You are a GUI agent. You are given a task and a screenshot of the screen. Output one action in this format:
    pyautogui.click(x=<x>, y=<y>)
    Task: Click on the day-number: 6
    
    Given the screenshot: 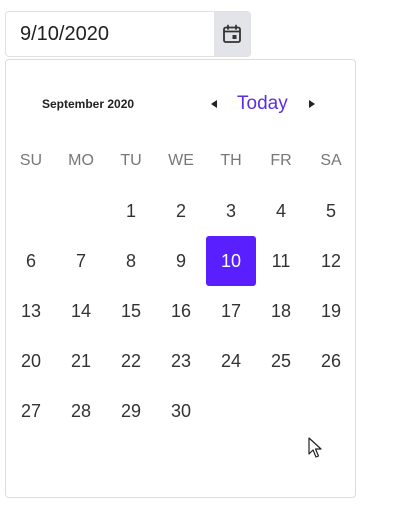 What is the action you would take?
    pyautogui.click(x=31, y=261)
    